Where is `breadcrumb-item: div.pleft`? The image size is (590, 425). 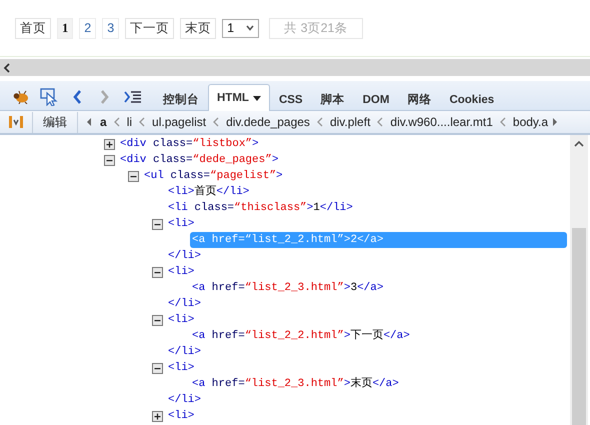 breadcrumb-item: div.pleft is located at coordinates (350, 122).